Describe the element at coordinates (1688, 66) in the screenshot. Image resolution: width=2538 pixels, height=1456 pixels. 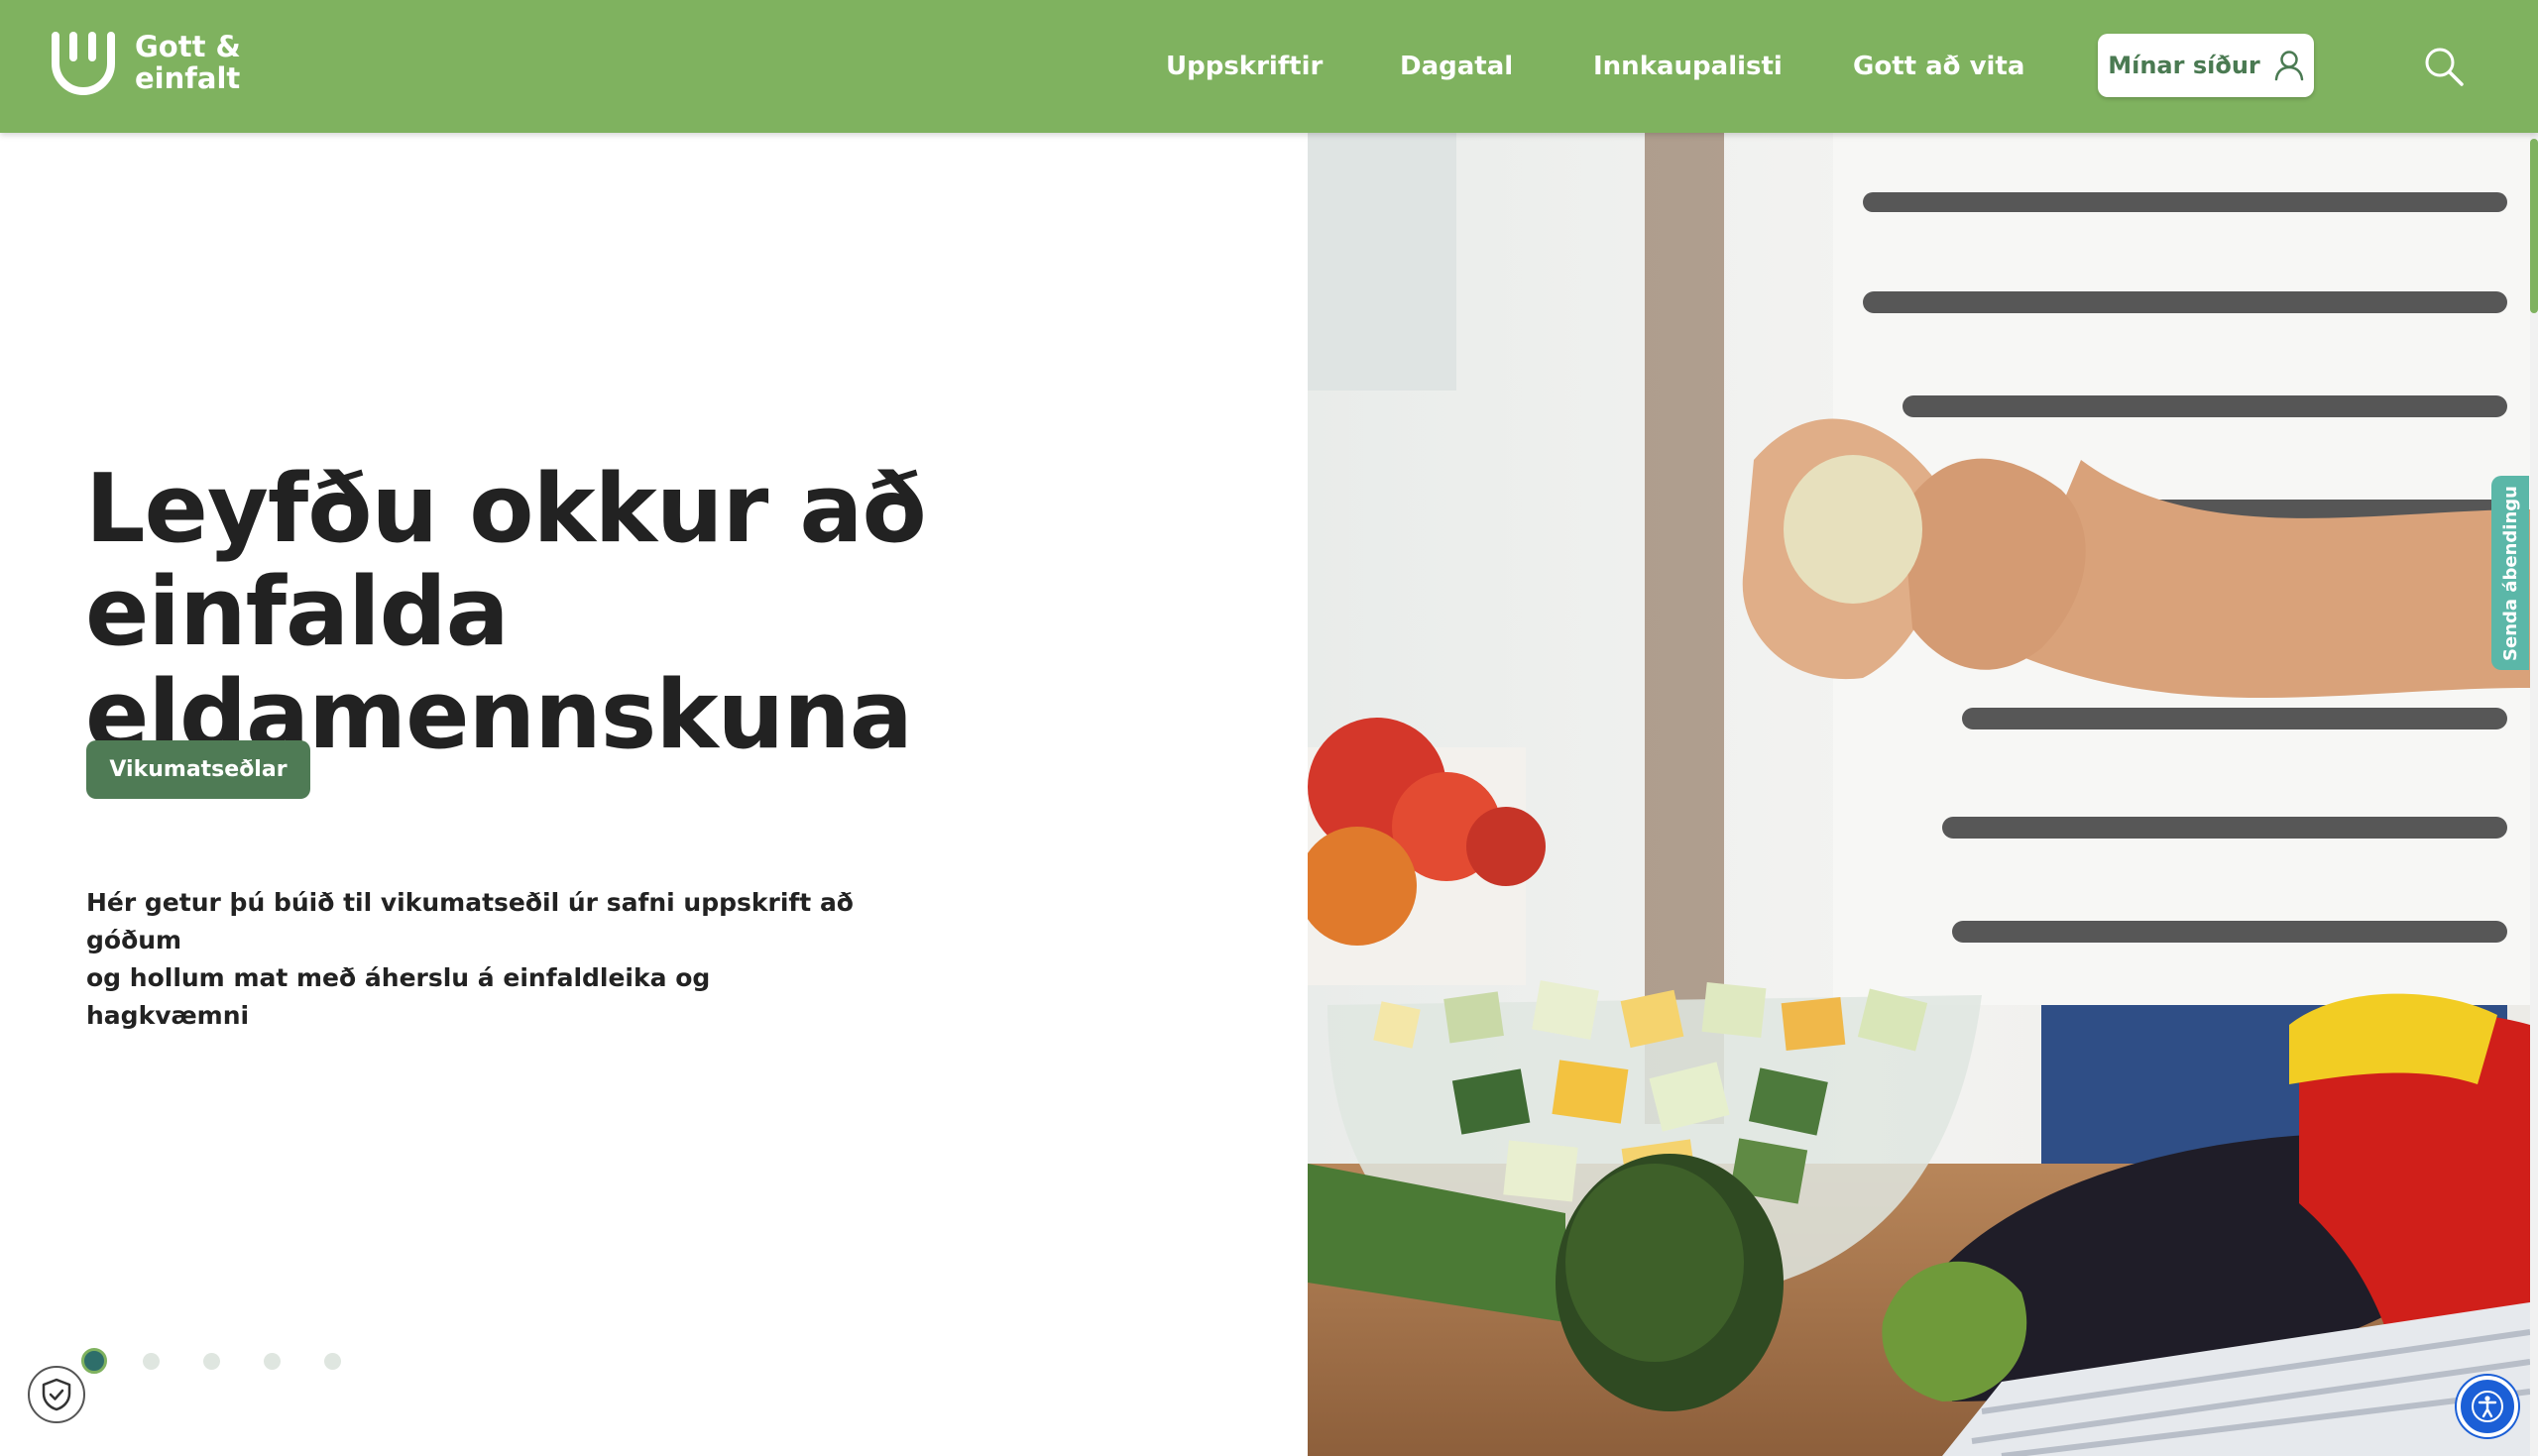
I see `nav-innkaupalisti: Innkaupalisti` at that location.